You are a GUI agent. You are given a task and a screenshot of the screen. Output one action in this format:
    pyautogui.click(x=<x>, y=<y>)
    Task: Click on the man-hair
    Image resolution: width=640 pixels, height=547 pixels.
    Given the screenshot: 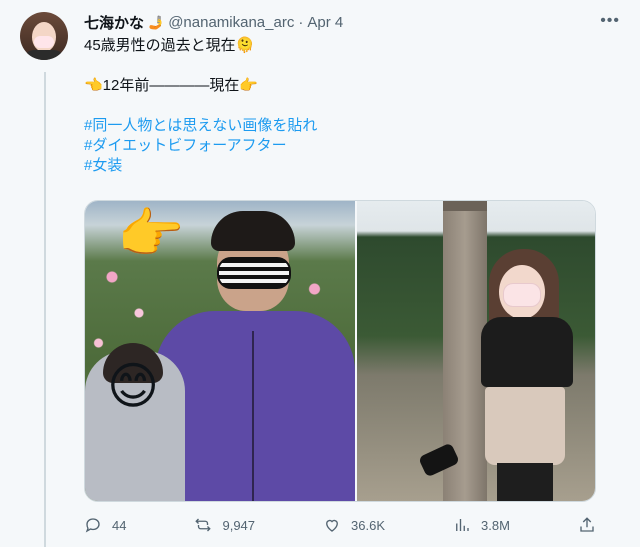 What is the action you would take?
    pyautogui.click(x=253, y=231)
    